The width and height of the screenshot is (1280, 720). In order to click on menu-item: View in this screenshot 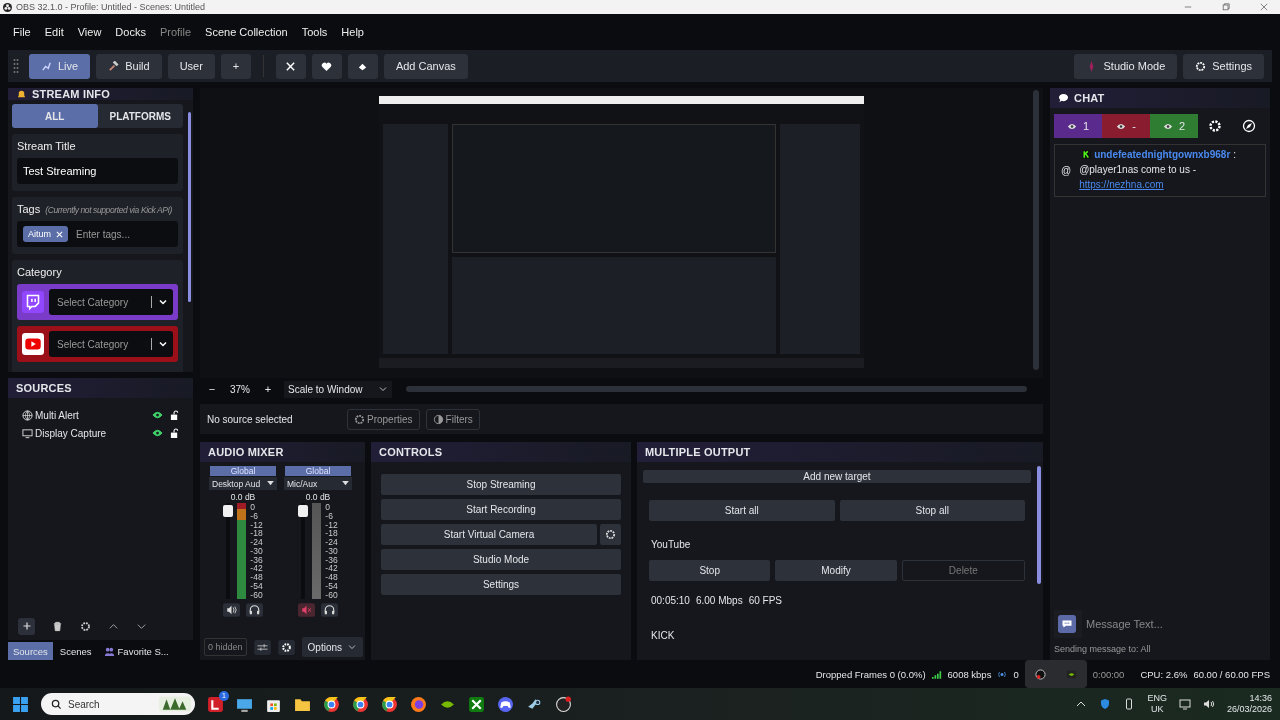, I will do `click(89, 32)`.